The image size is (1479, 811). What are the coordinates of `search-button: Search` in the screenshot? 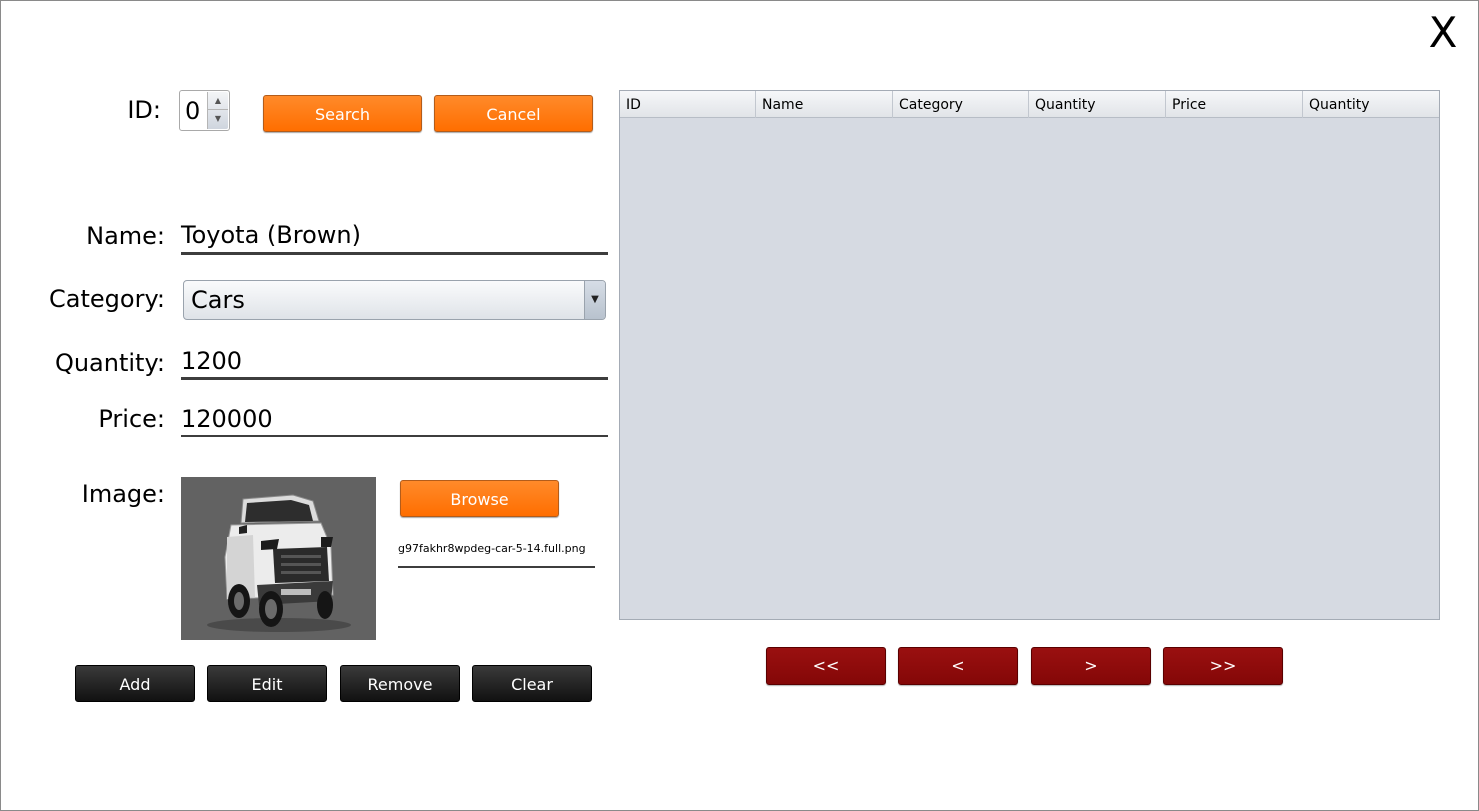 It's located at (342, 113).